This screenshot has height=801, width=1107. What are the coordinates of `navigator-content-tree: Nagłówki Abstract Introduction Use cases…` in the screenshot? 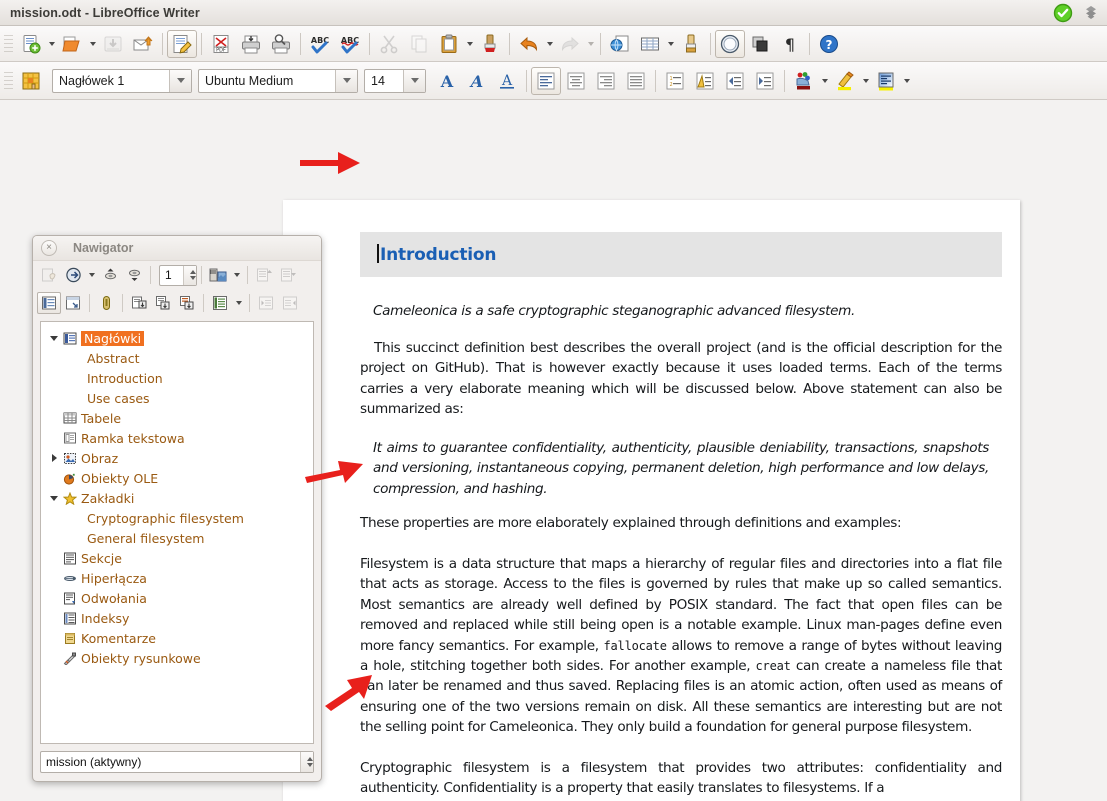 It's located at (177, 532).